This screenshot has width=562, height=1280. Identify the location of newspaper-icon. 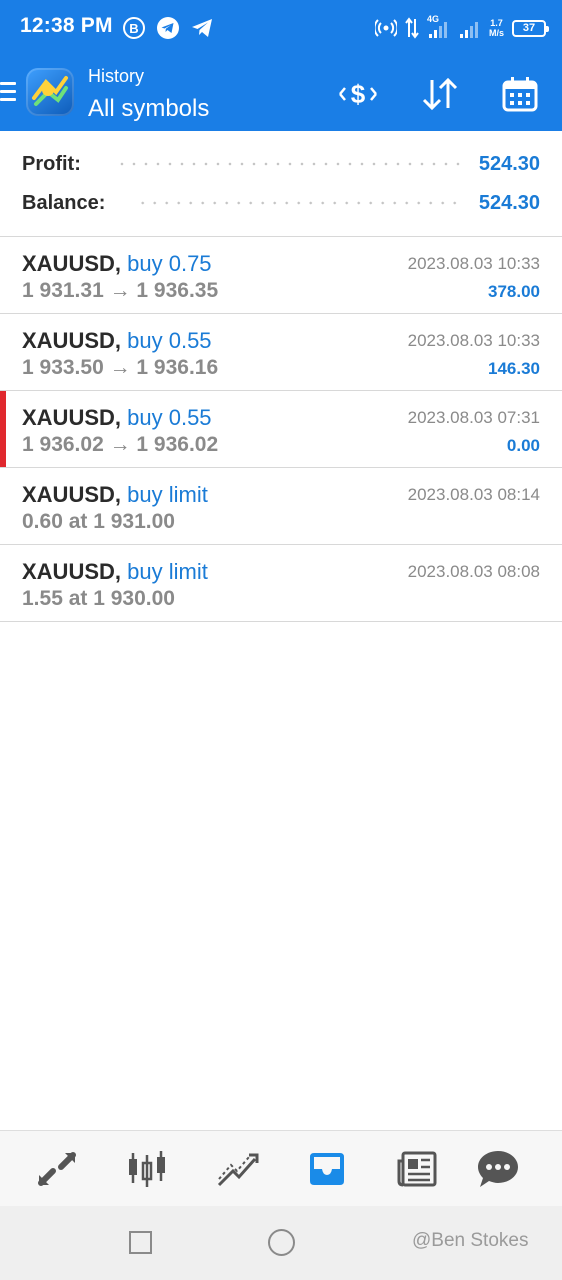
(417, 1169).